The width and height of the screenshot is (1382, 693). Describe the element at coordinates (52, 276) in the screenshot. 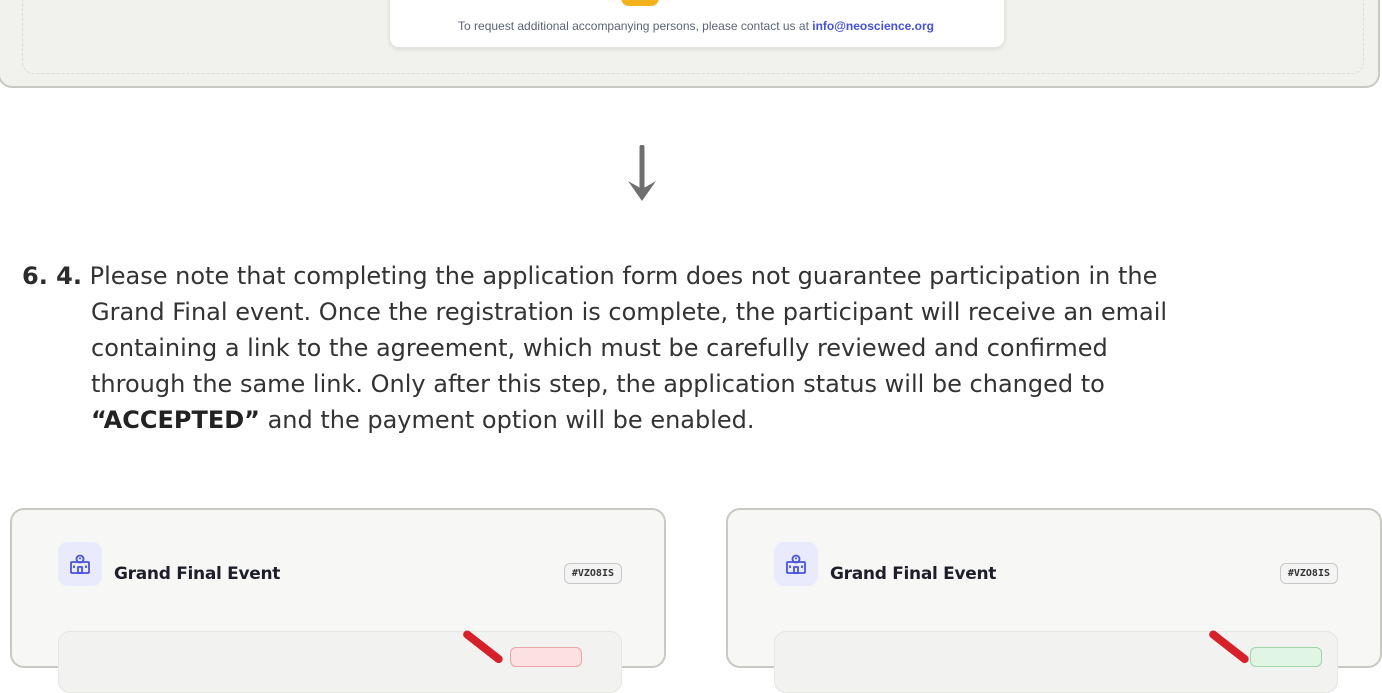

I see `section-number: 6. 4.` at that location.